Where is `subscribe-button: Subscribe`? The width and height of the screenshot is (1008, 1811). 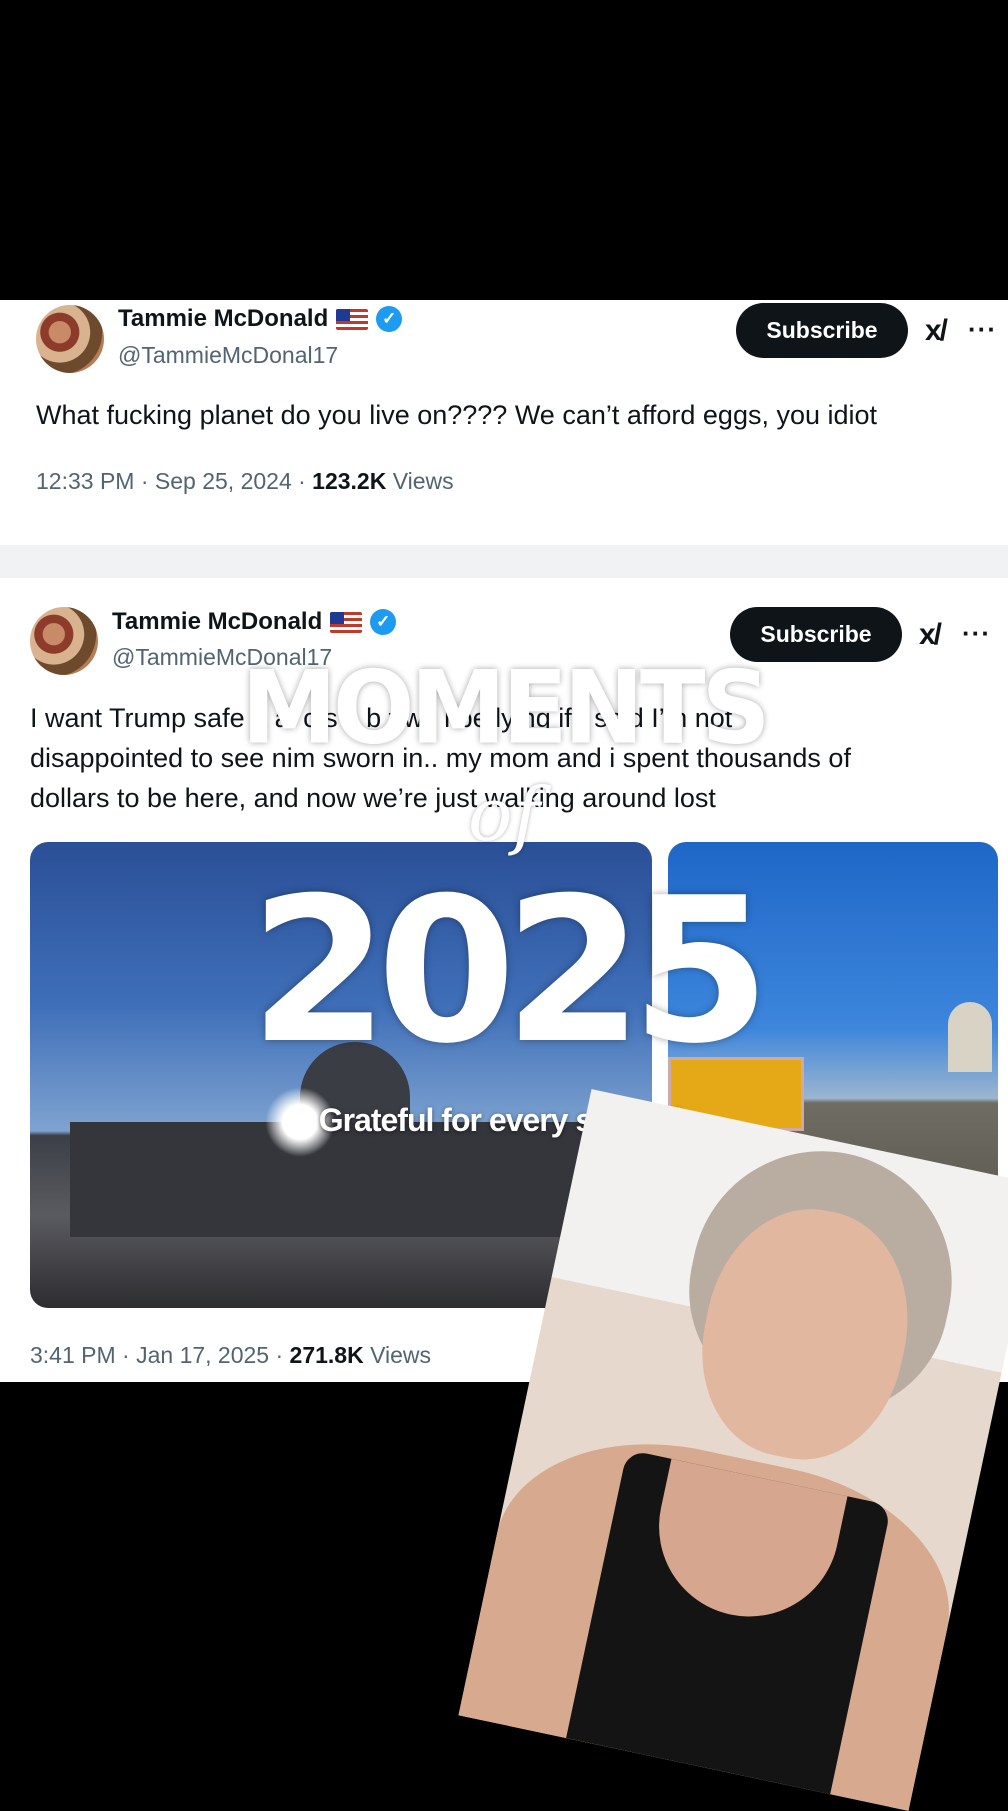
subscribe-button: Subscribe is located at coordinates (822, 330).